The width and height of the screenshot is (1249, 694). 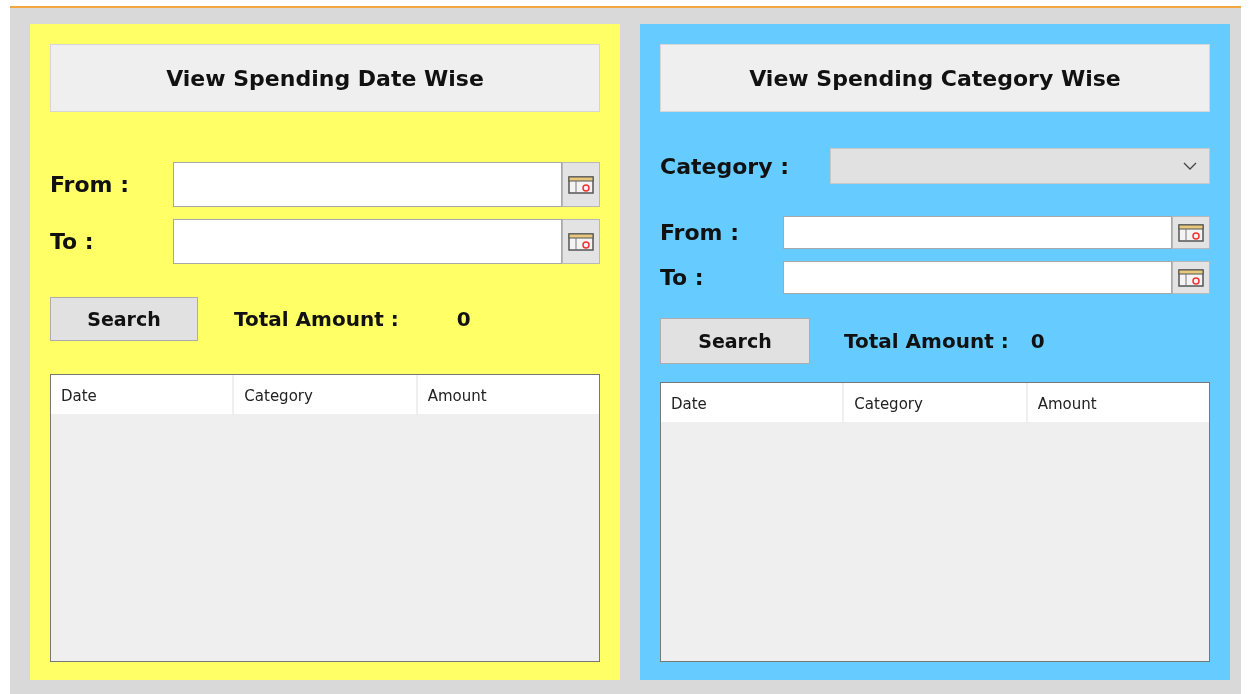 What do you see at coordinates (325, 78) in the screenshot?
I see `title-button: View Spending Date Wise` at bounding box center [325, 78].